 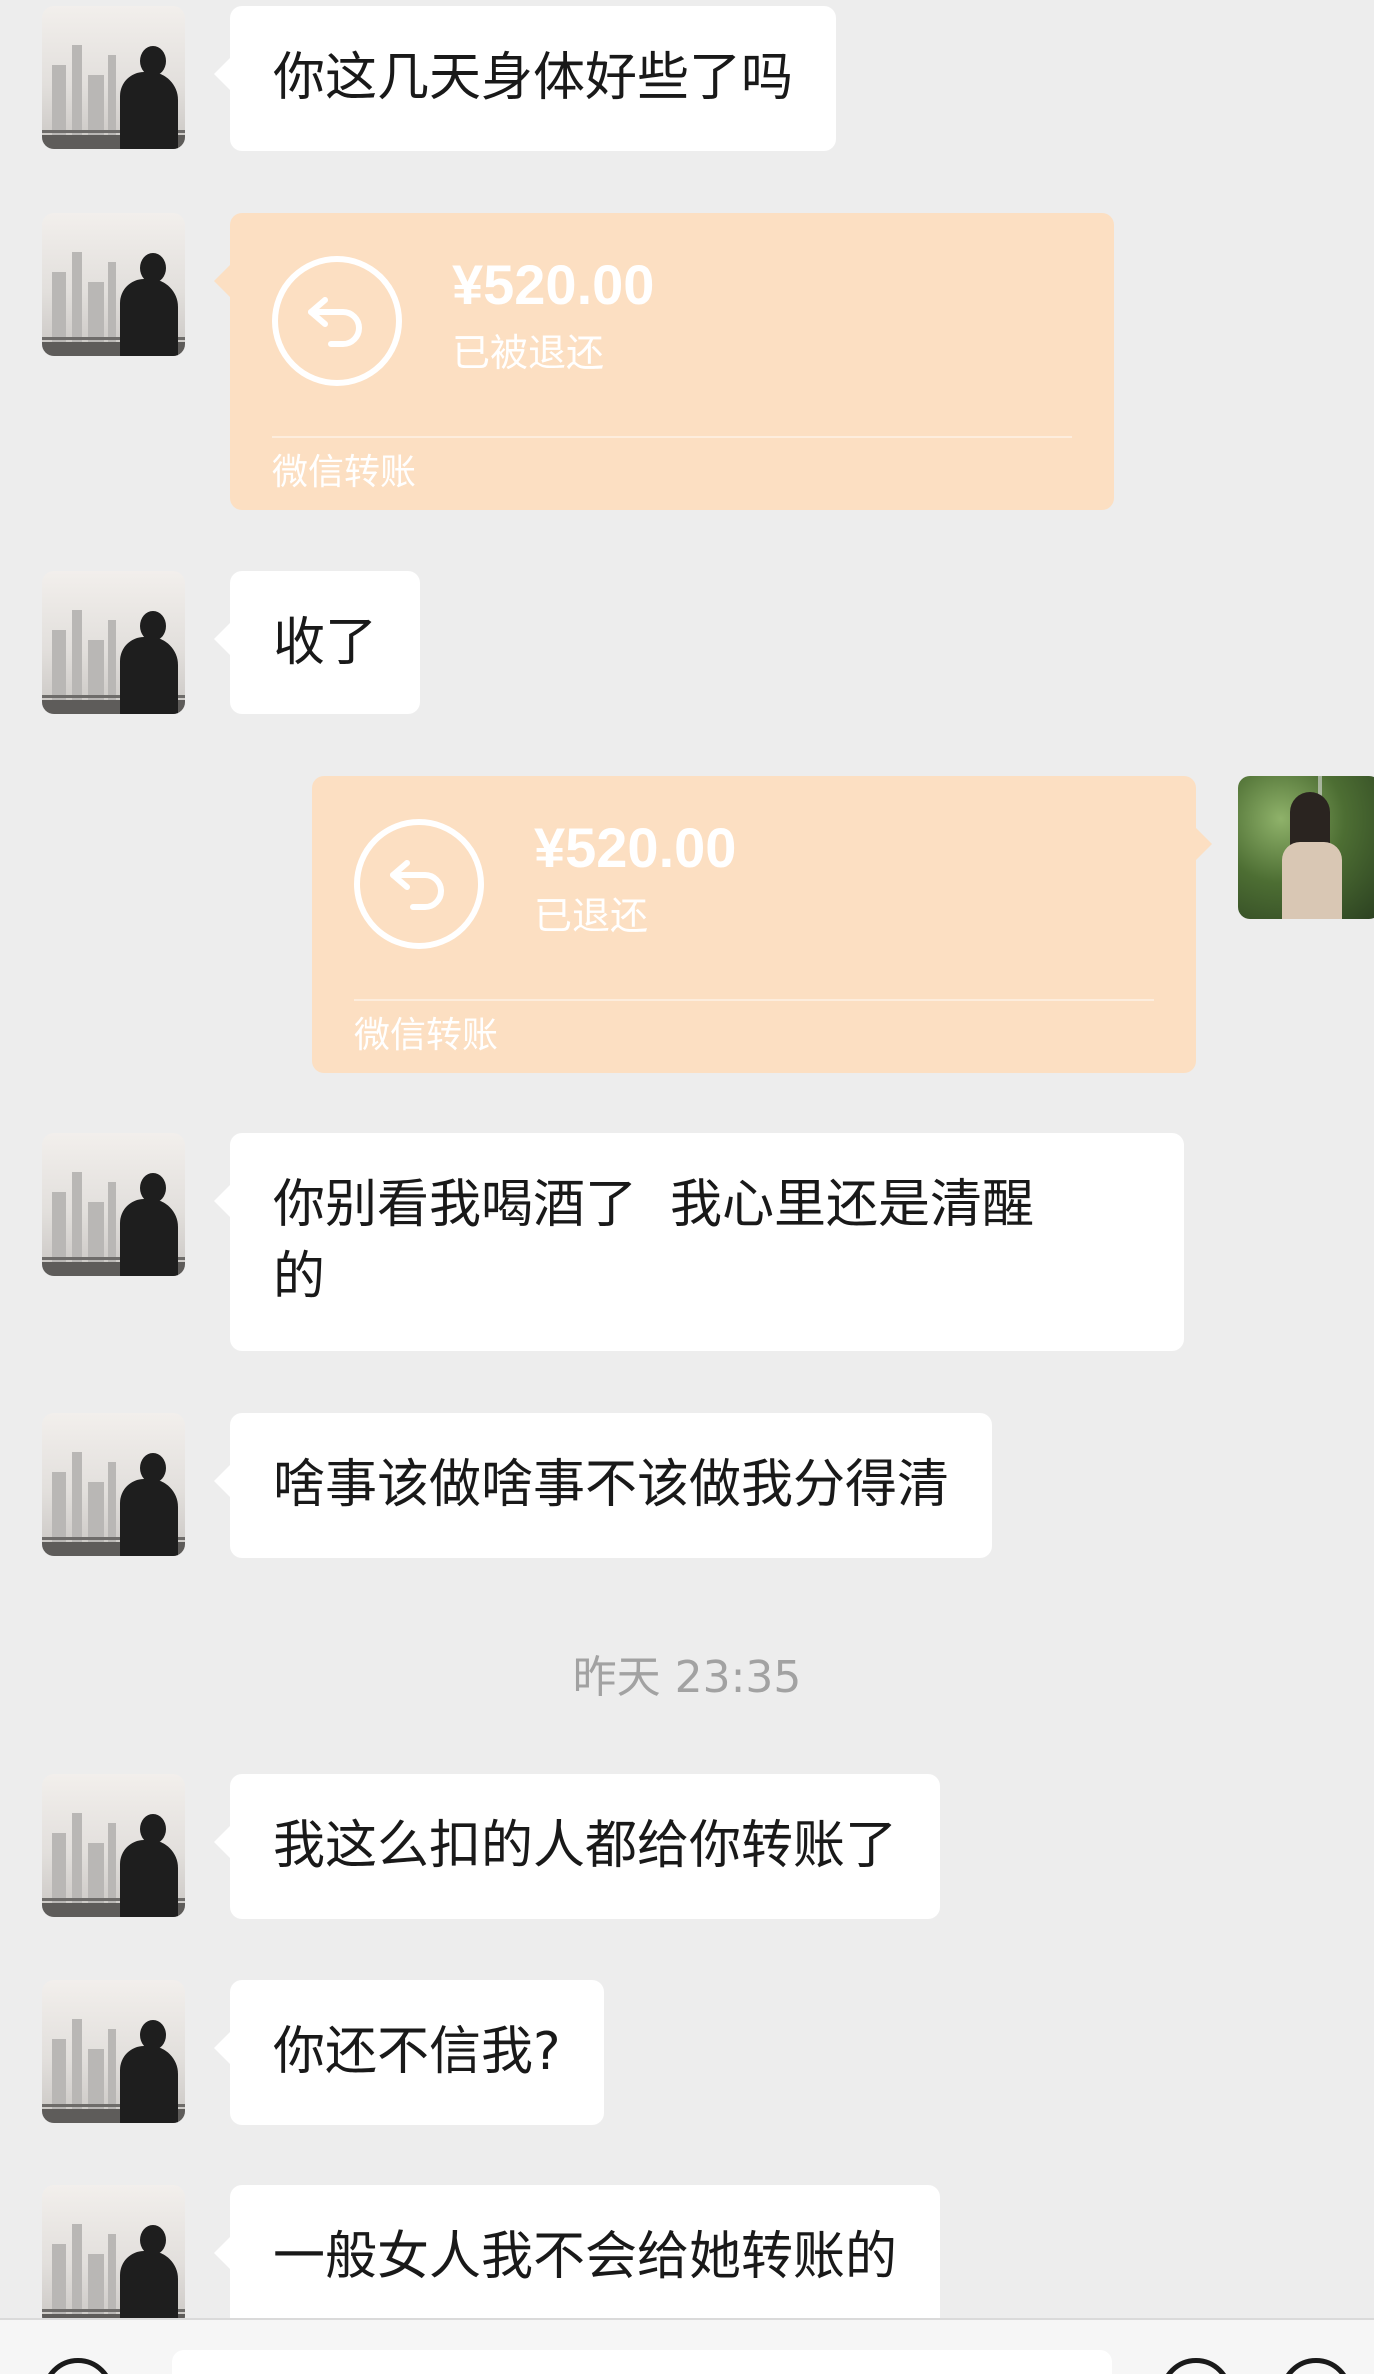 I want to click on message-text: 你还不信我?, so click(x=417, y=2052).